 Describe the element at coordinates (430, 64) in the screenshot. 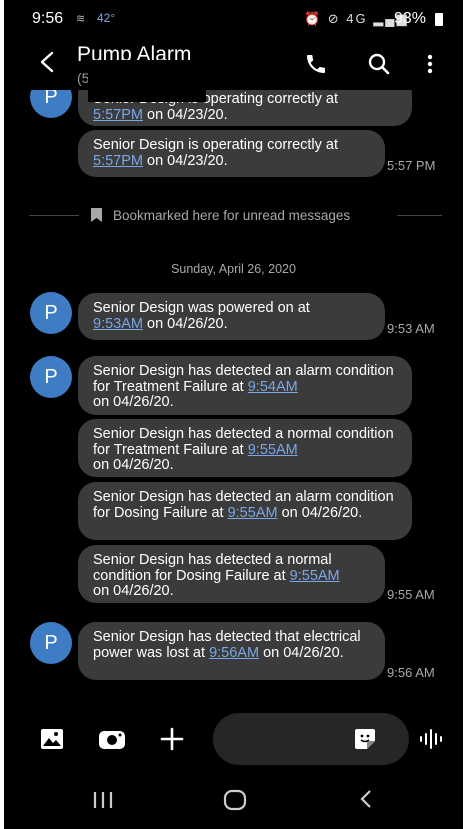

I see `more-vertical-icon` at that location.